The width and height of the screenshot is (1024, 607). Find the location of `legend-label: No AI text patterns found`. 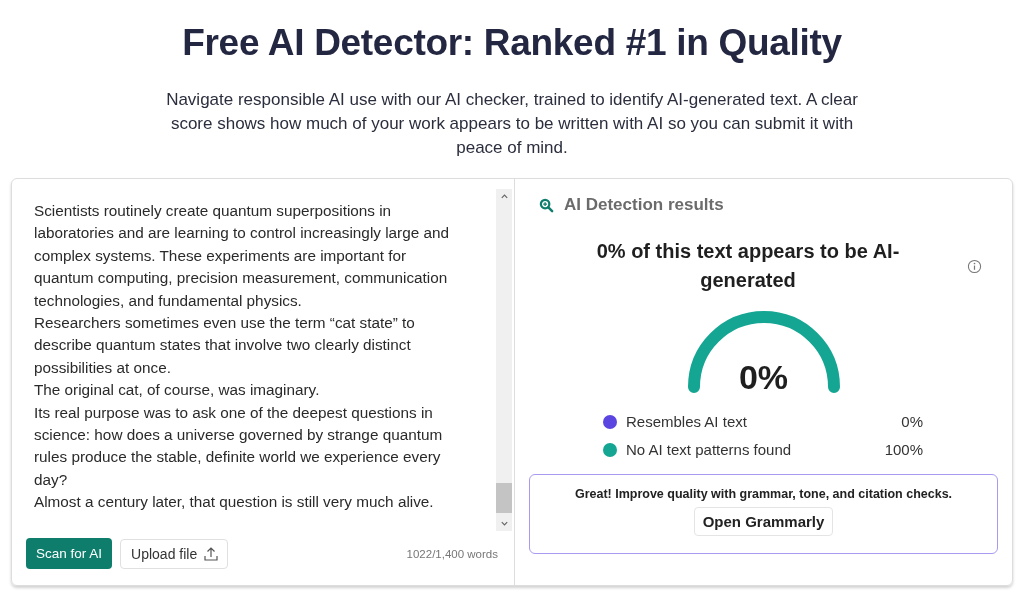

legend-label: No AI text patterns found is located at coordinates (709, 449).